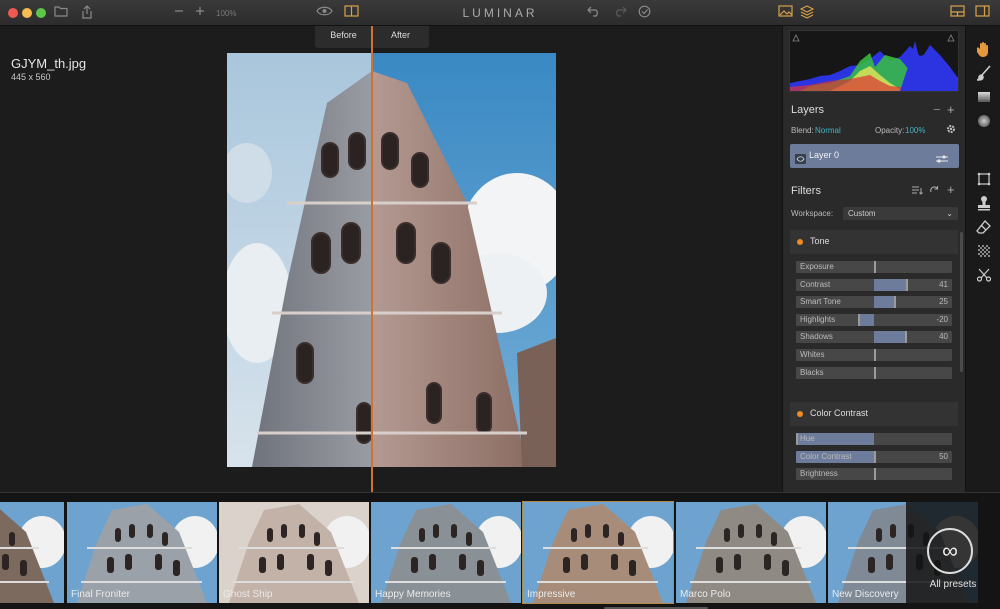 This screenshot has width=1000, height=609. What do you see at coordinates (446, 552) in the screenshot?
I see `preset-thumbnail: Happy Memories` at bounding box center [446, 552].